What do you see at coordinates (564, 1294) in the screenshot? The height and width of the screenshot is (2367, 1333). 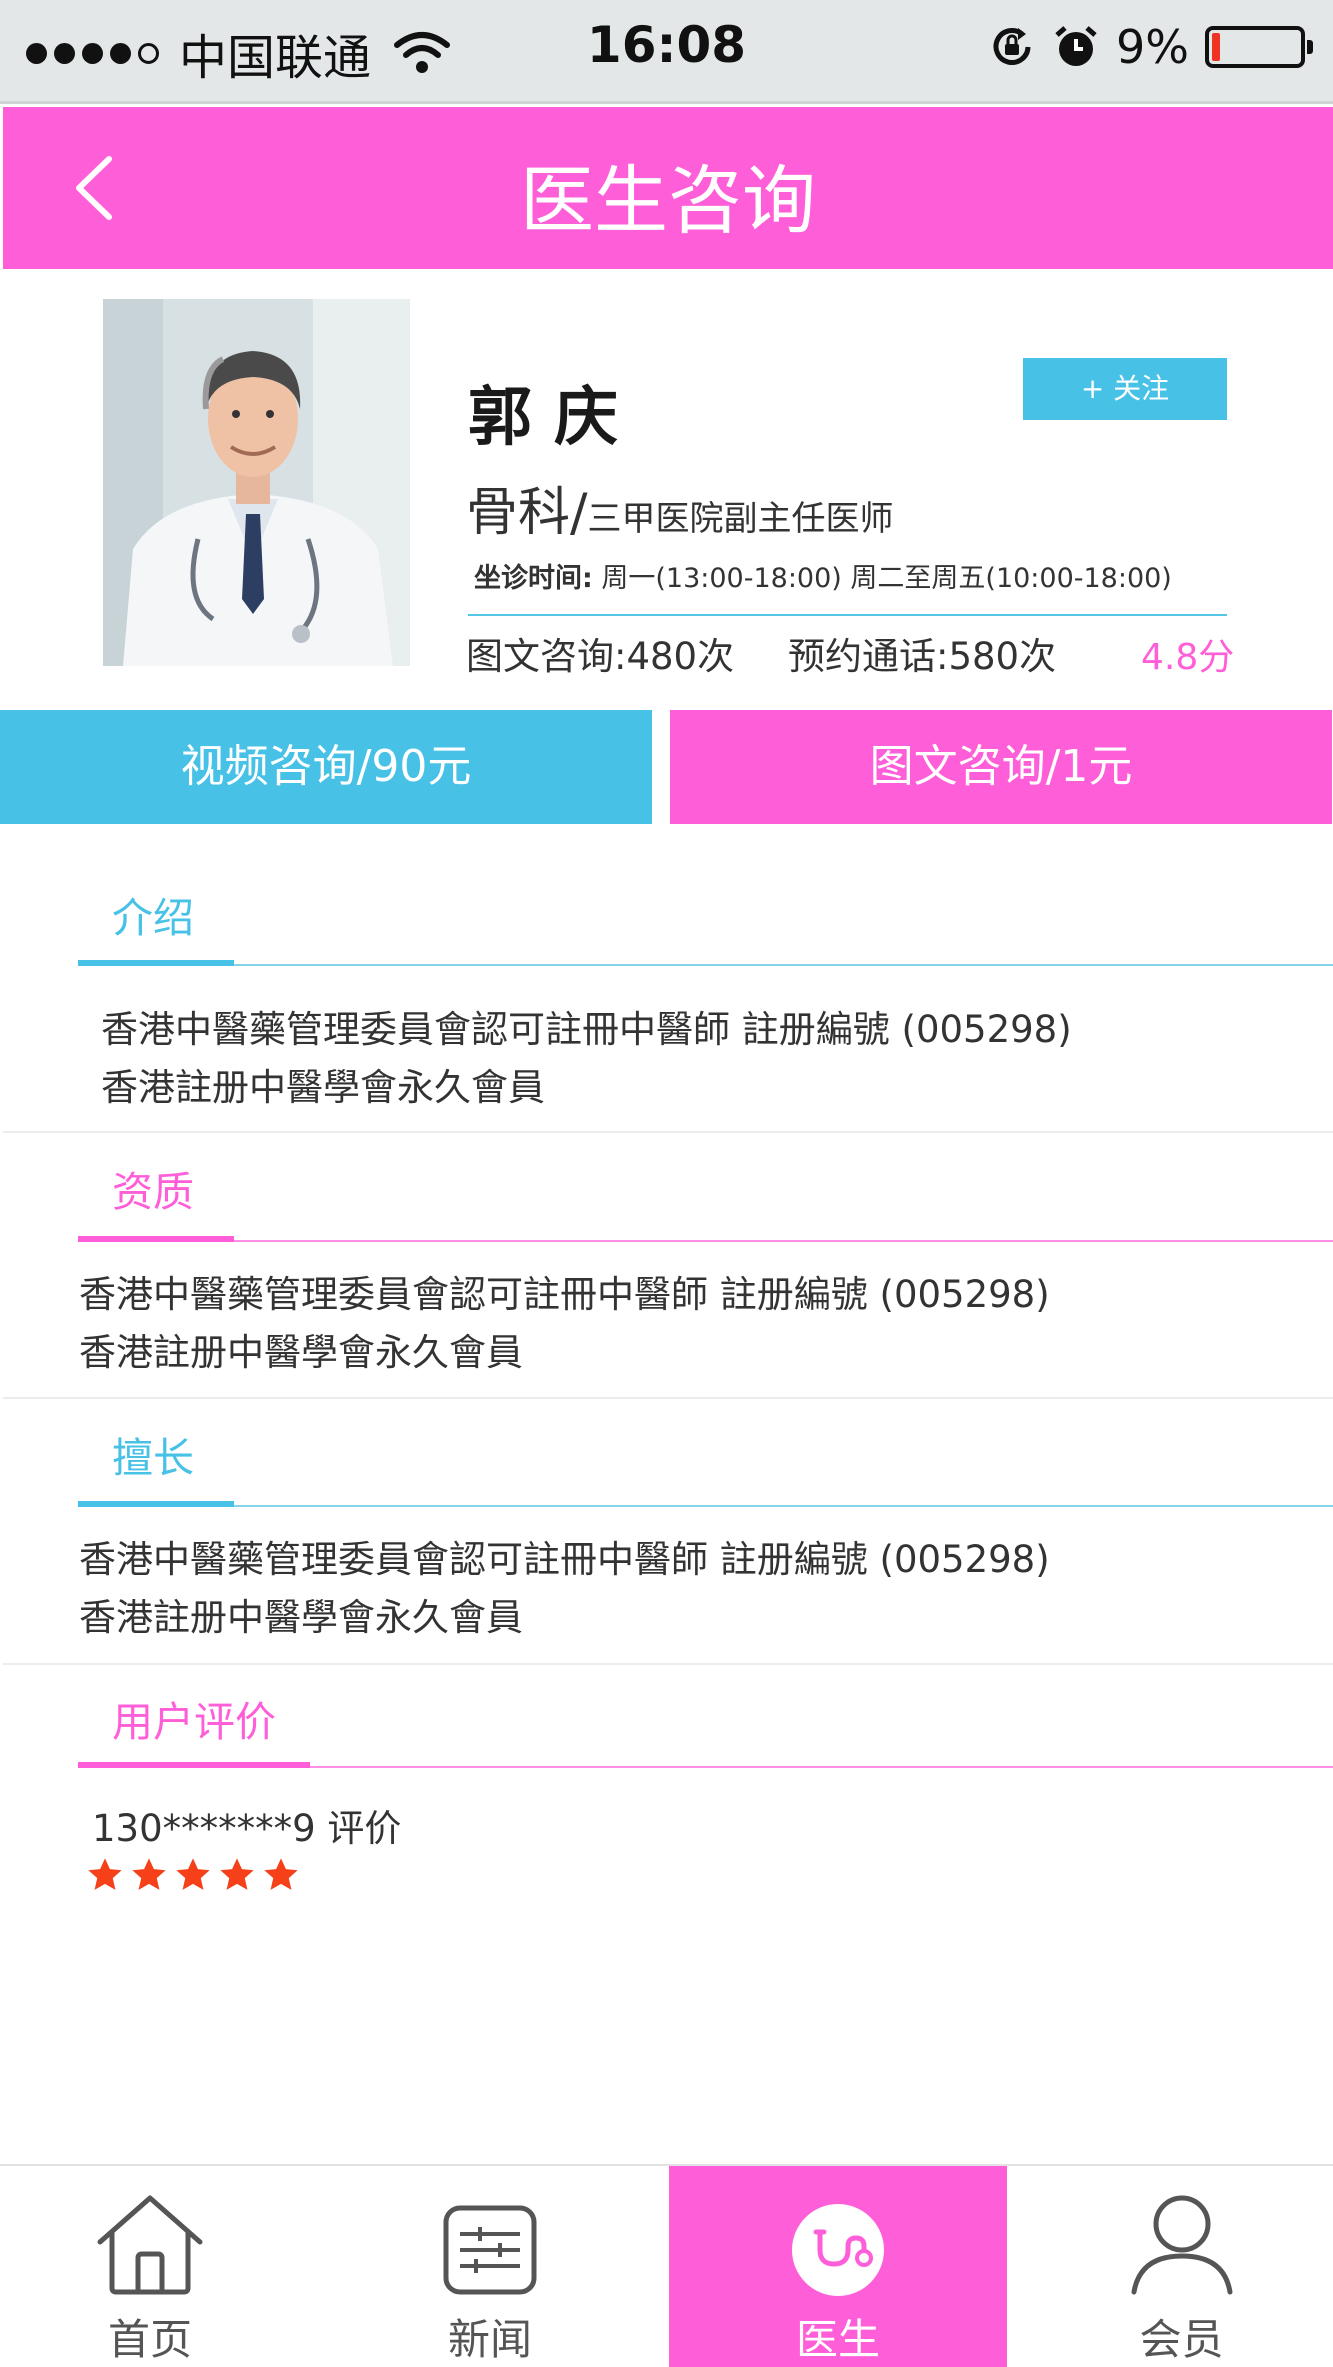 I see `qualification-line-1: 香港中醫藥管理委員會認可註冊中醫師 註册編號 (005298)` at bounding box center [564, 1294].